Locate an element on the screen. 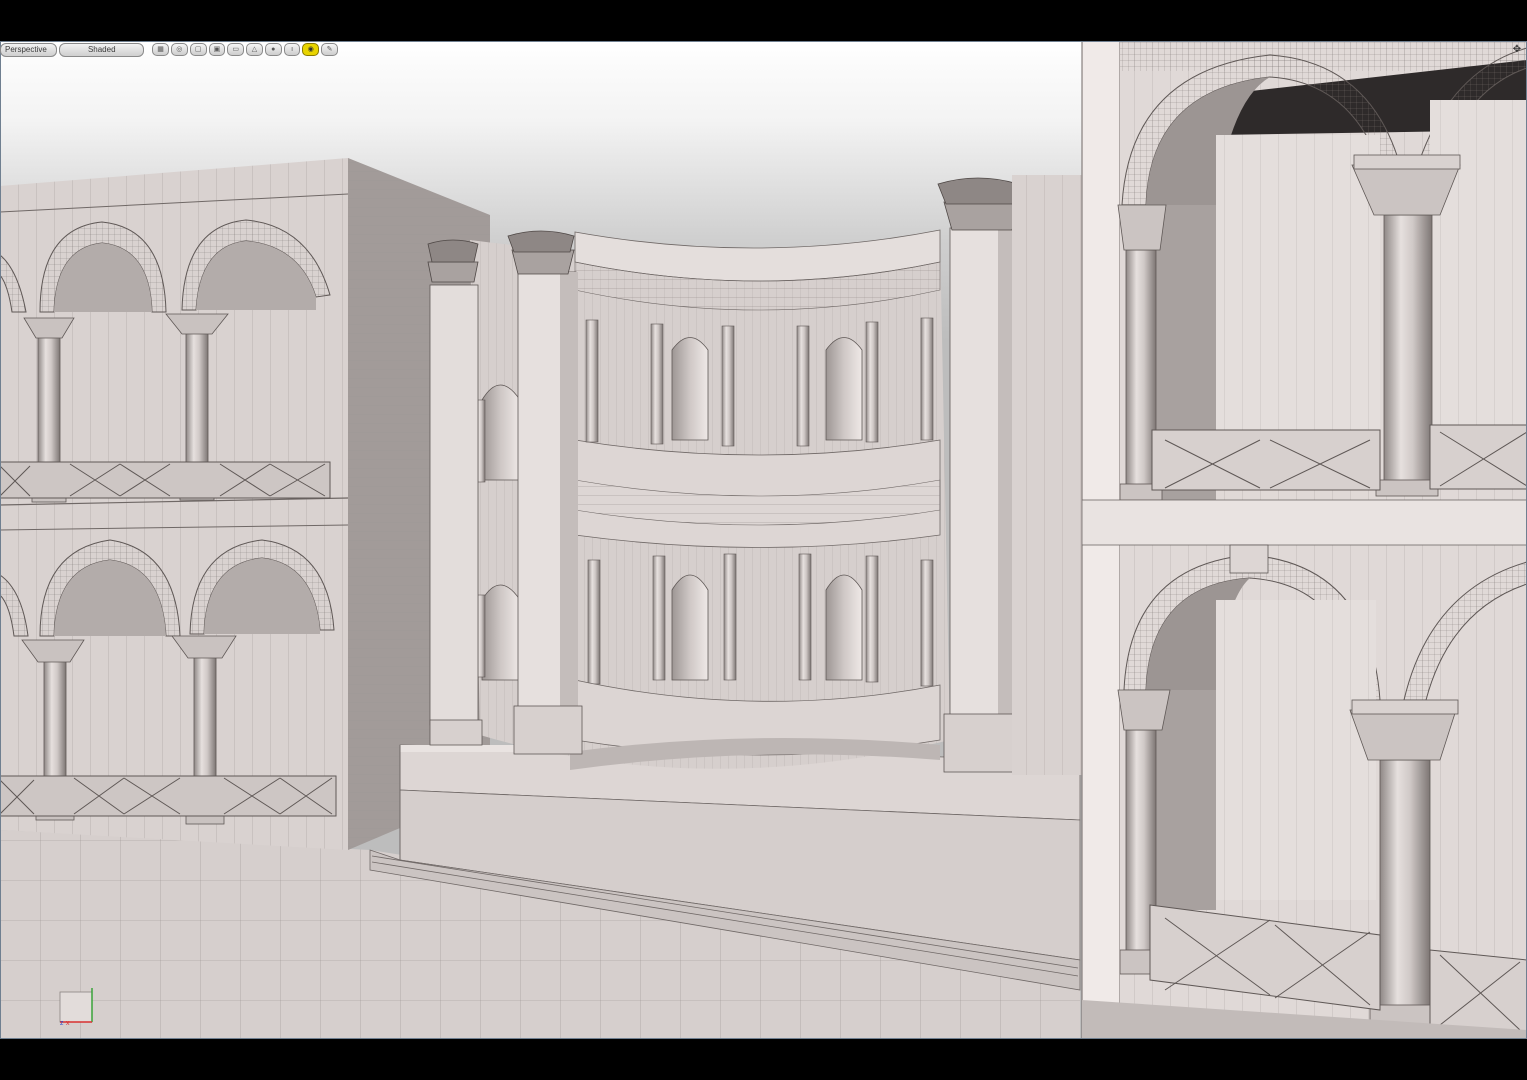  axis-gizmo: z x is located at coordinates (77, 1008).